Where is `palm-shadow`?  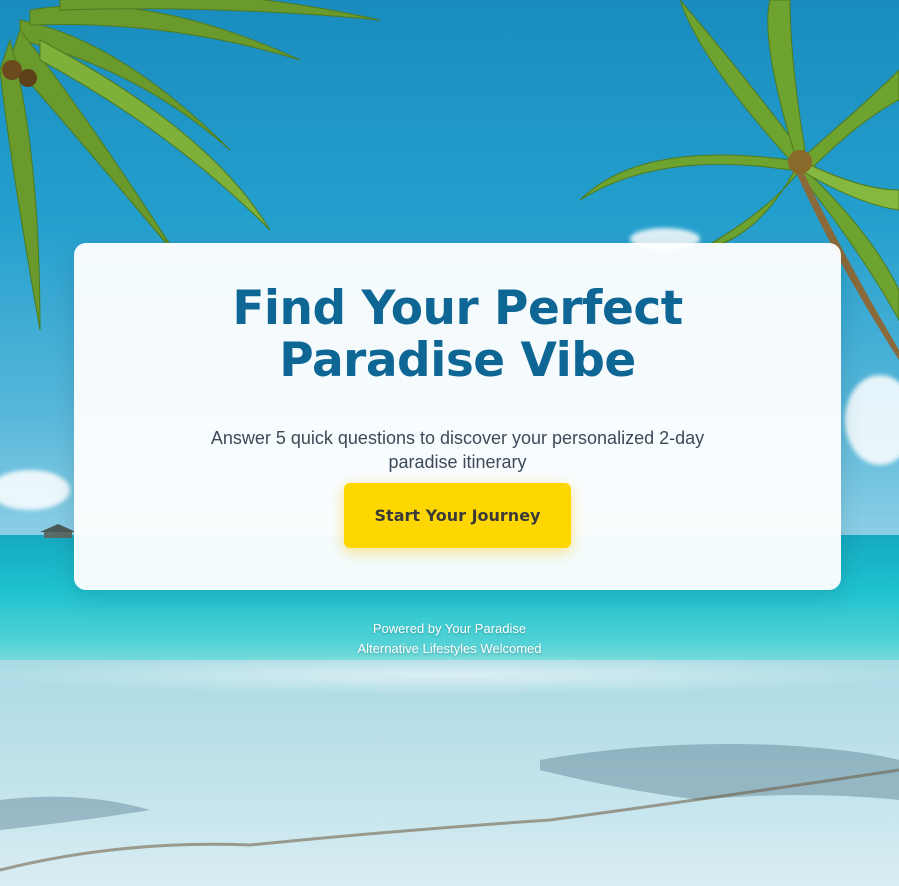 palm-shadow is located at coordinates (449, 787).